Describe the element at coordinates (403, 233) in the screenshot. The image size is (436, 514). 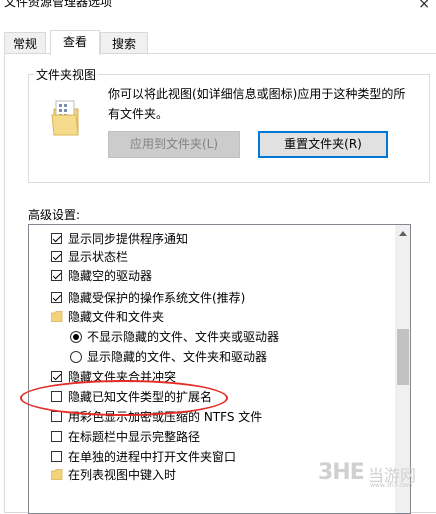
I see `scroll-up-arrow-icon` at that location.